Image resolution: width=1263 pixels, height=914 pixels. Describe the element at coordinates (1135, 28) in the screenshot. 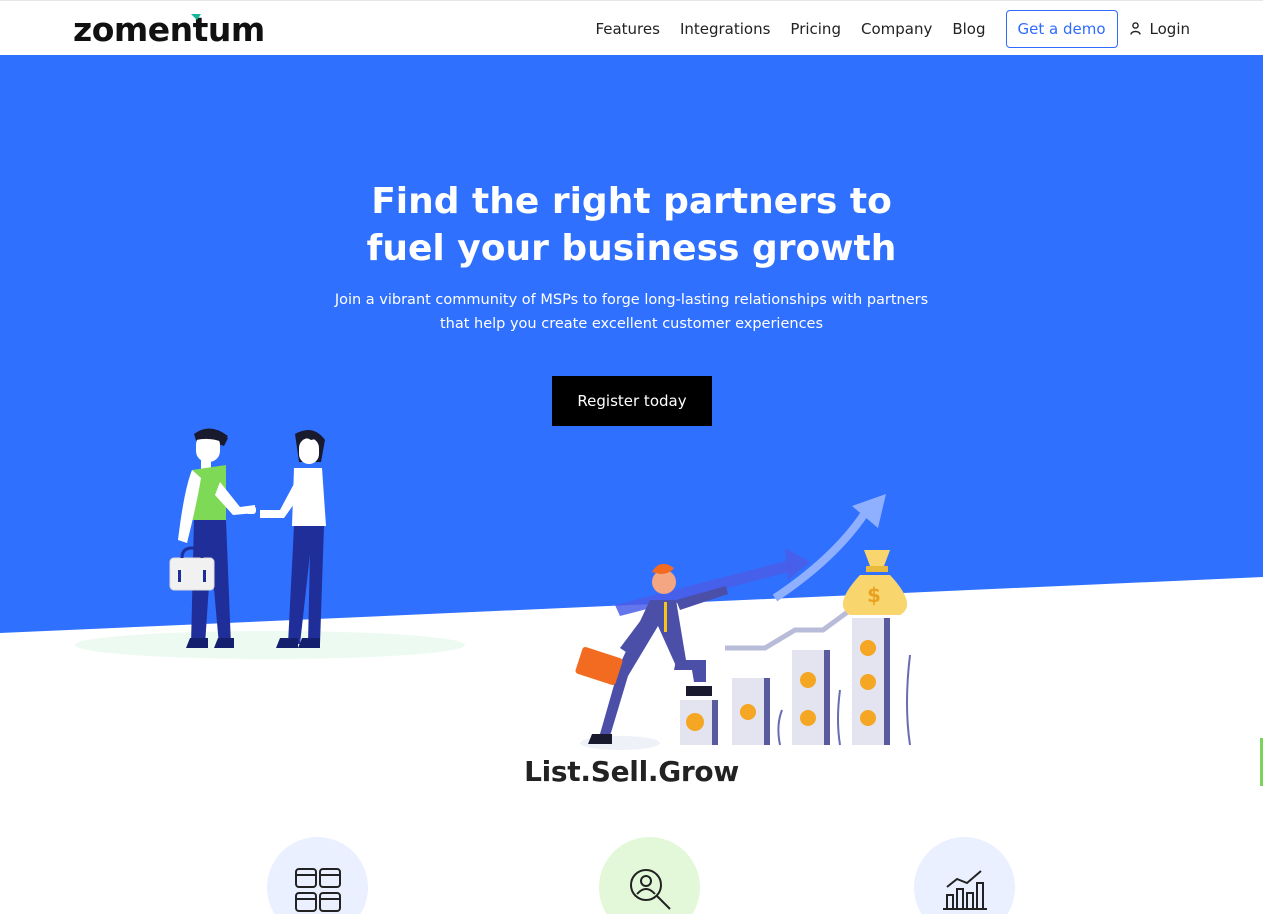

I see `user-icon` at that location.